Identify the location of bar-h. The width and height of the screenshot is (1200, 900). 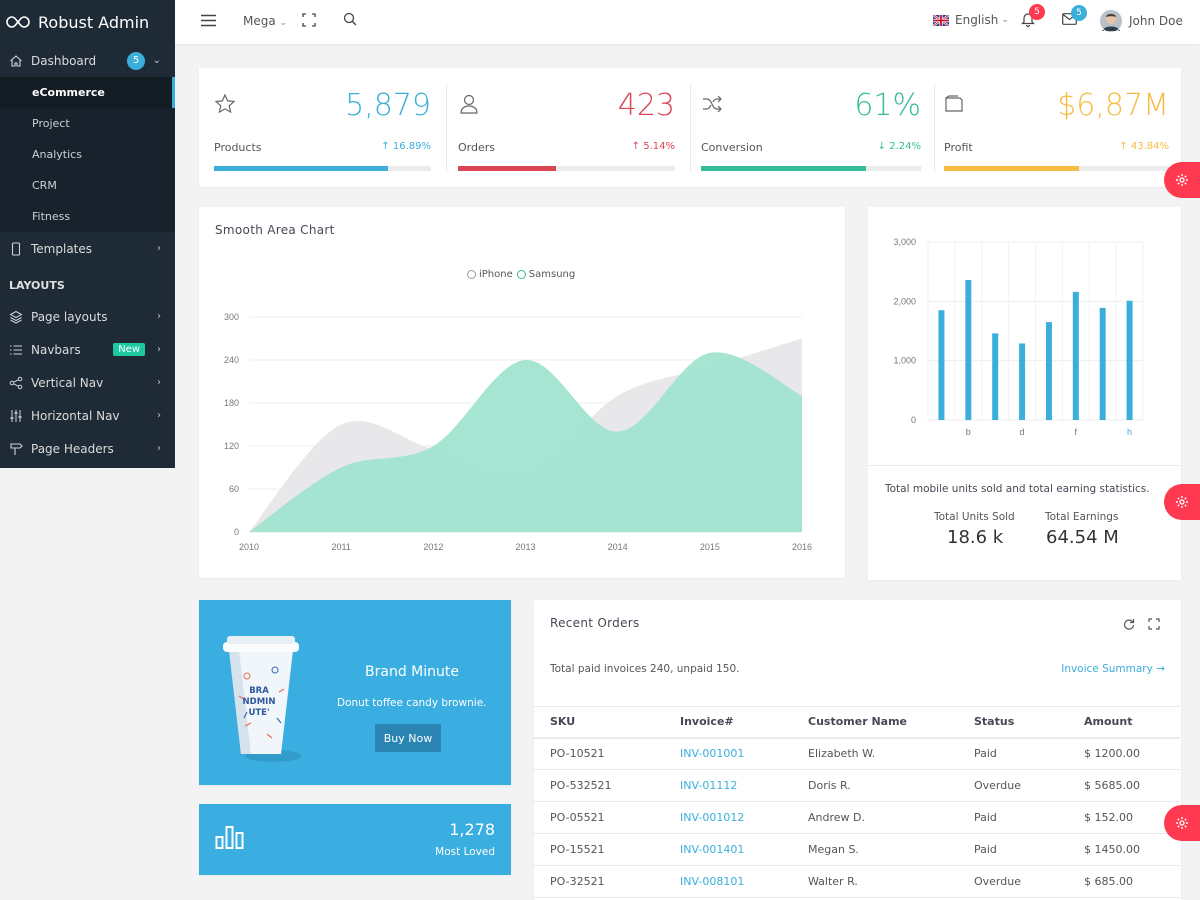
(1129, 360).